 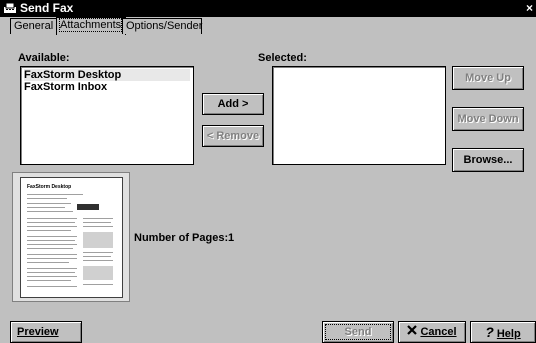 I want to click on tab-attachments: Attachments, so click(x=91, y=26).